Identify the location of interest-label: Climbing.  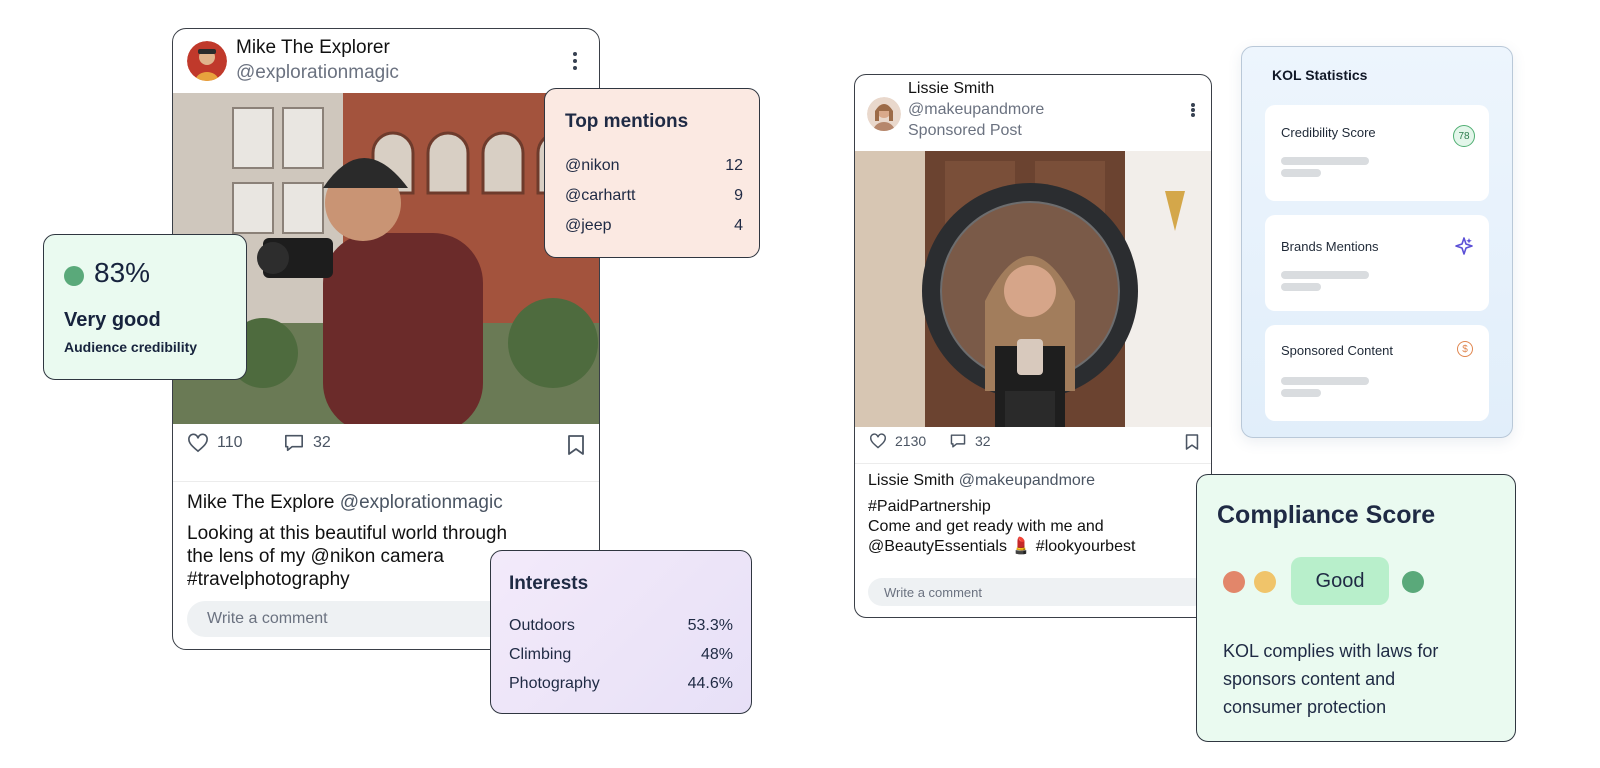
(540, 654).